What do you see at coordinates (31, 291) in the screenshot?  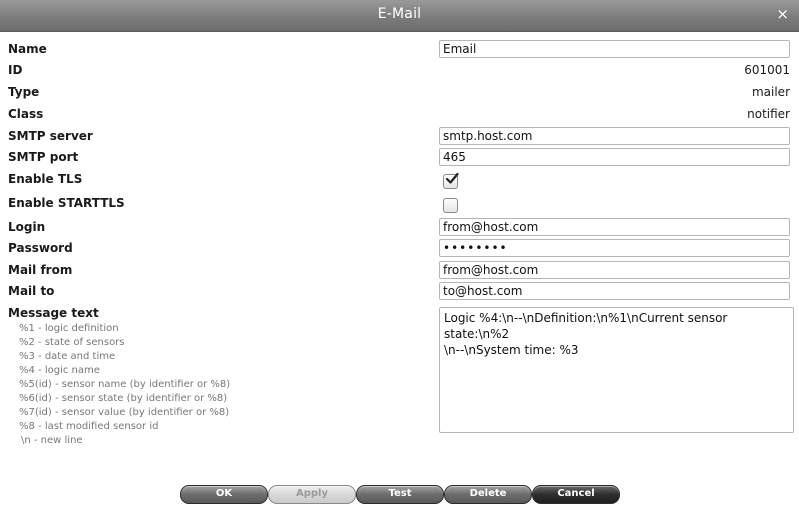 I see `mail-to-label: Mail to` at bounding box center [31, 291].